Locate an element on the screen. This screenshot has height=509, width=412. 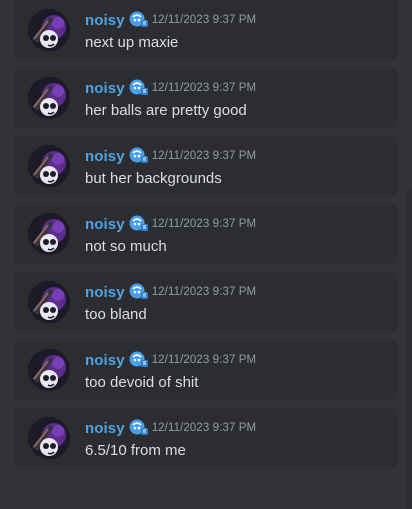
message: noisy 12/11/2023 9:37 PM not so much is located at coordinates (206, 234).